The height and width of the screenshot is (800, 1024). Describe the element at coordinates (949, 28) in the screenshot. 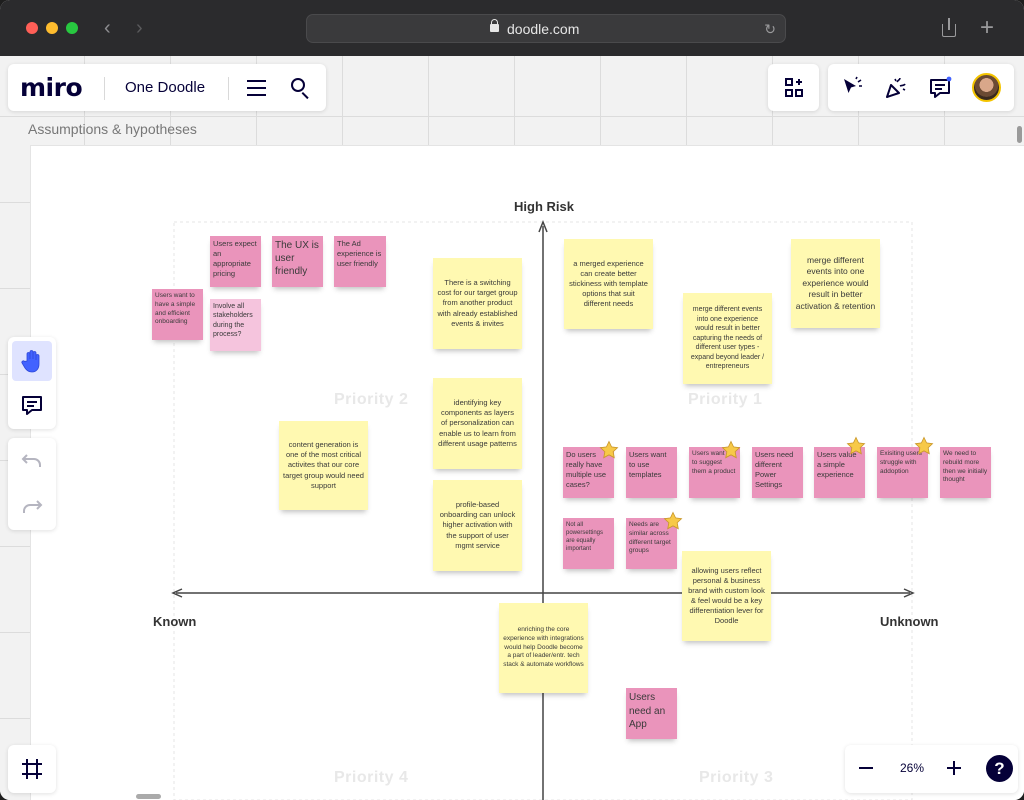

I see `share-icon` at that location.